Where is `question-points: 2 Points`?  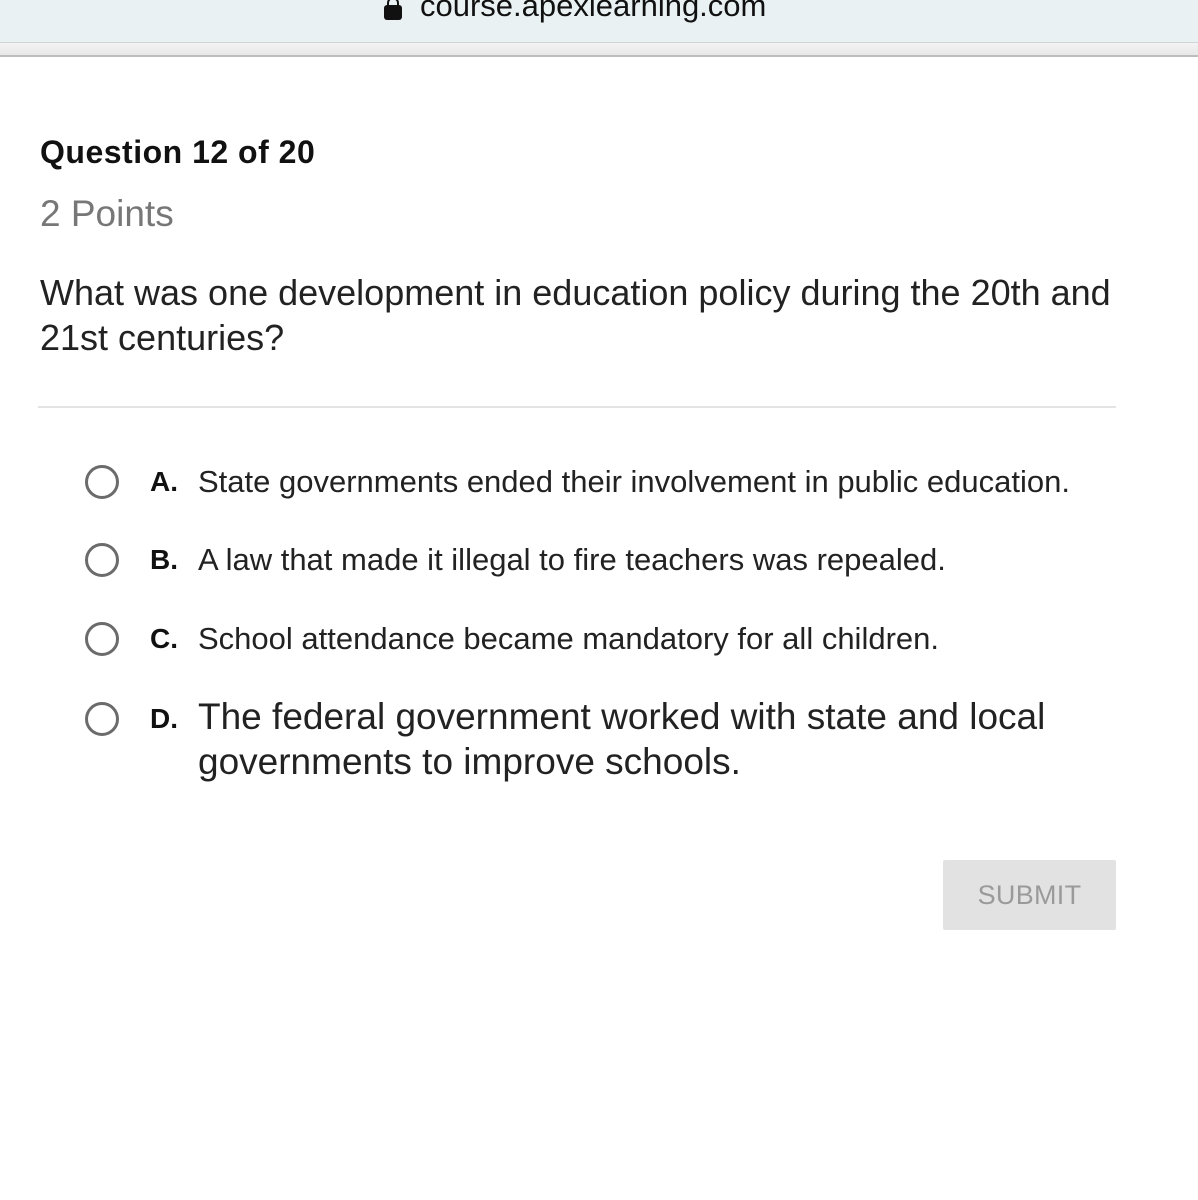 question-points: 2 Points is located at coordinates (107, 213).